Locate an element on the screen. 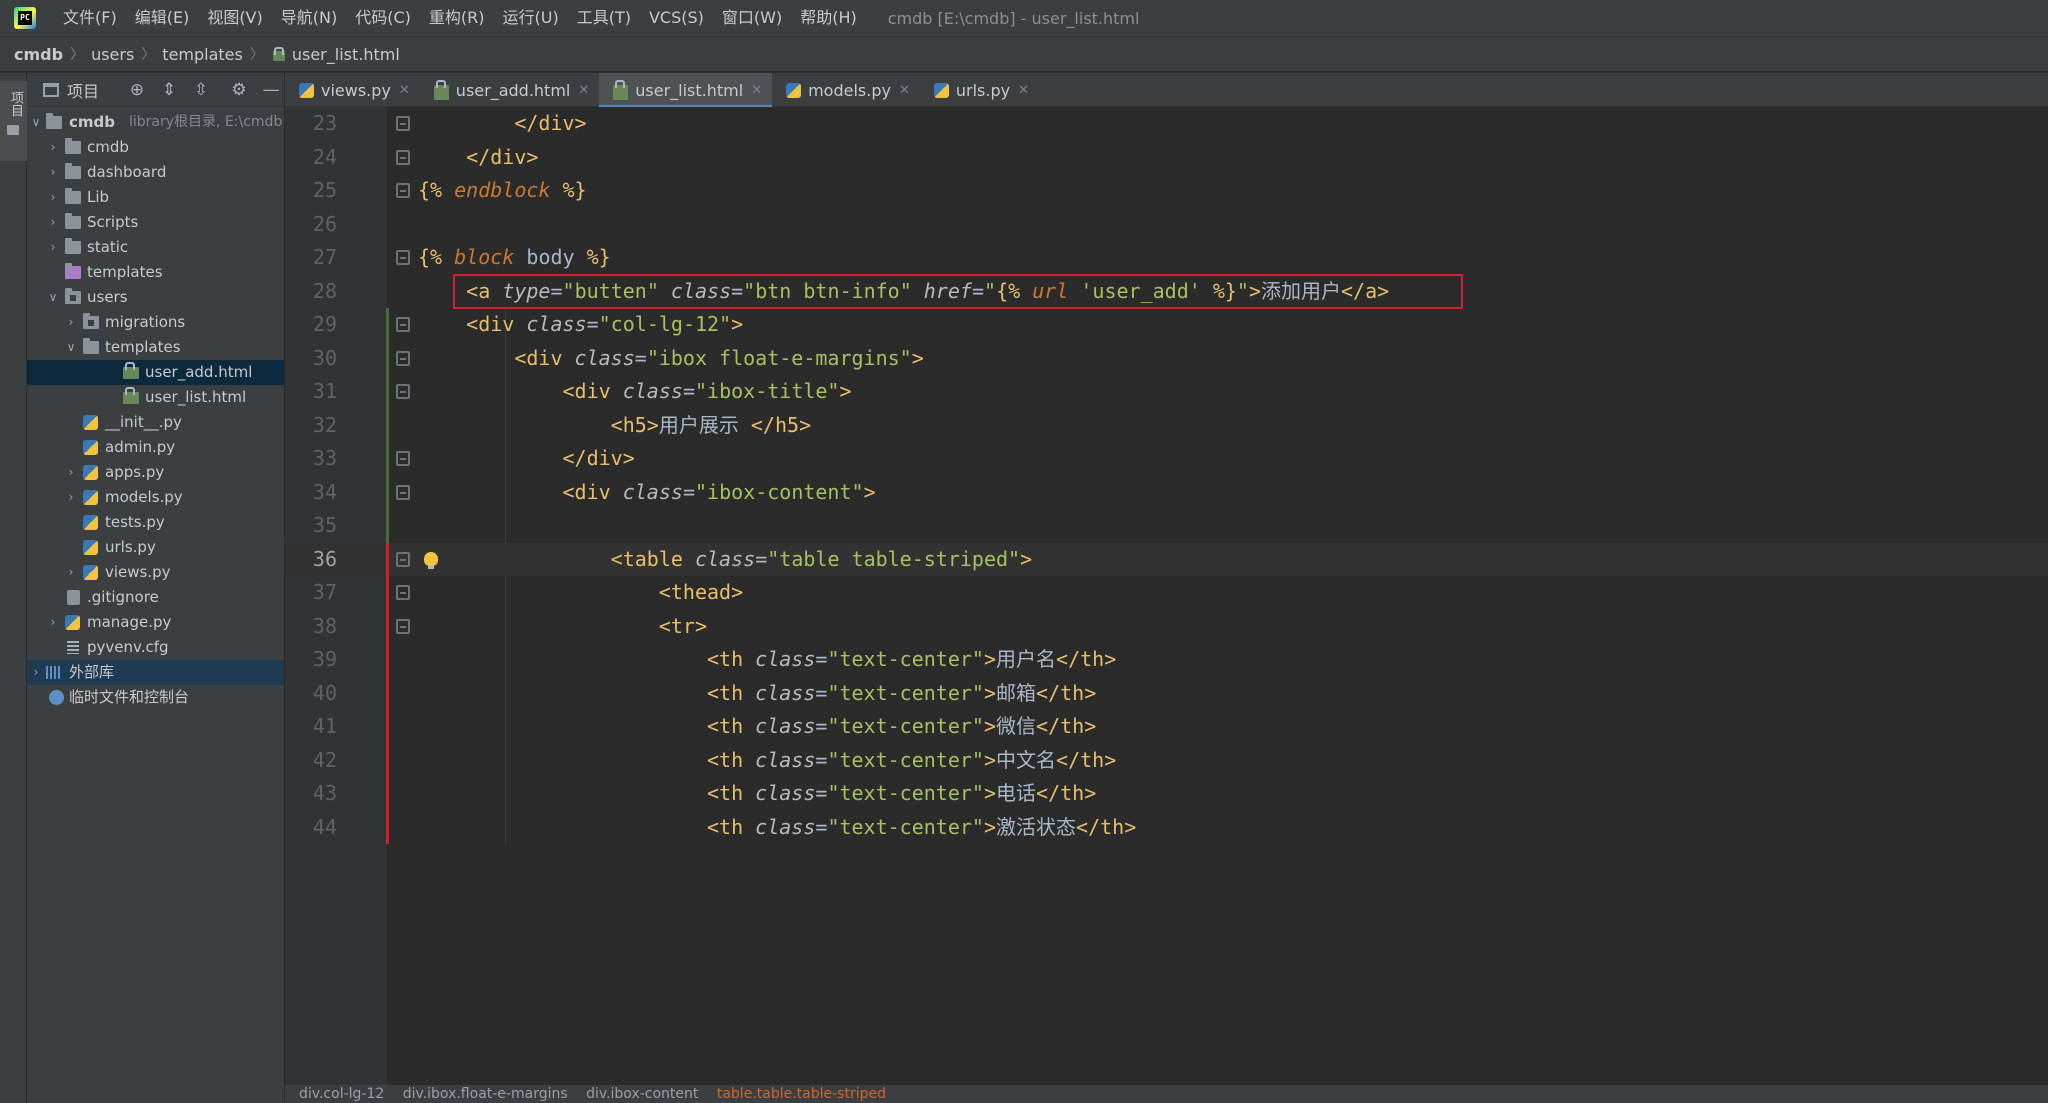 The image size is (2048, 1103). breadcrumb-users: users is located at coordinates (112, 54).